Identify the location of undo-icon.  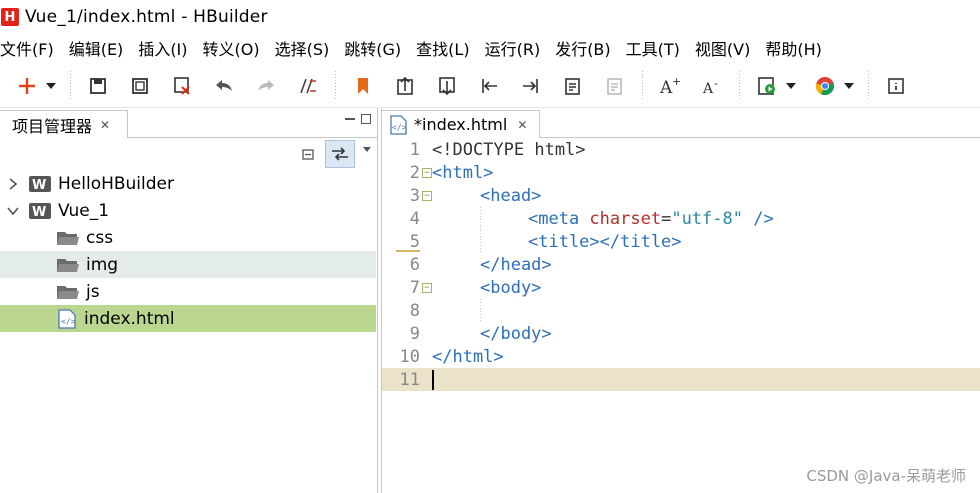
(224, 86).